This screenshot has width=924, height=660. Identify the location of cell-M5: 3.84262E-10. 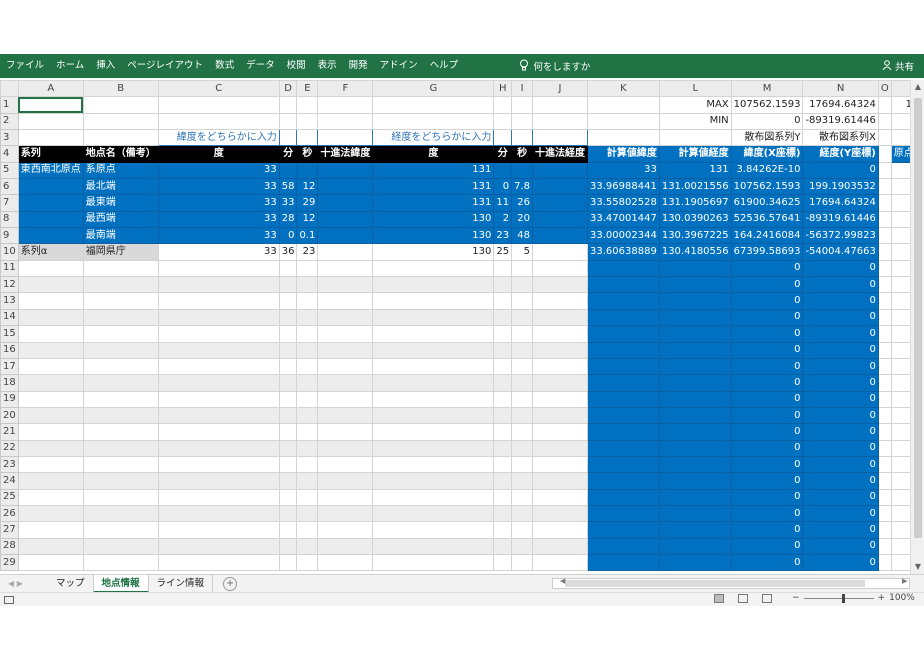
(767, 170).